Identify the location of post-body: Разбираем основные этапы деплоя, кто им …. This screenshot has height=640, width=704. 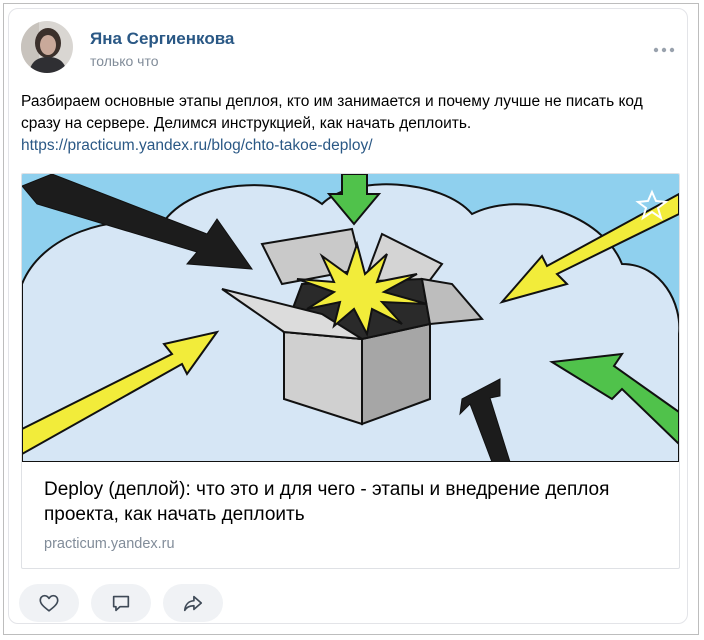
(332, 112).